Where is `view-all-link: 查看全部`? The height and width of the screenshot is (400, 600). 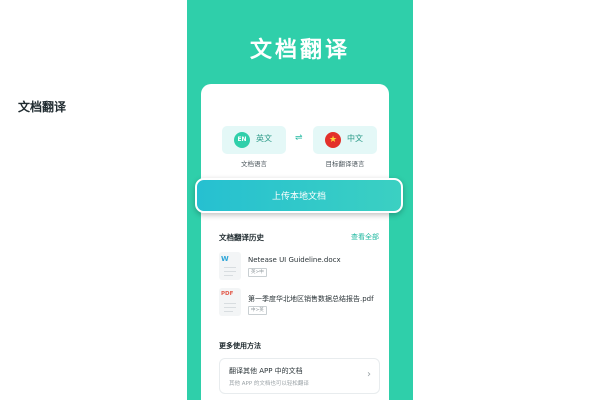
view-all-link: 查看全部 is located at coordinates (365, 237).